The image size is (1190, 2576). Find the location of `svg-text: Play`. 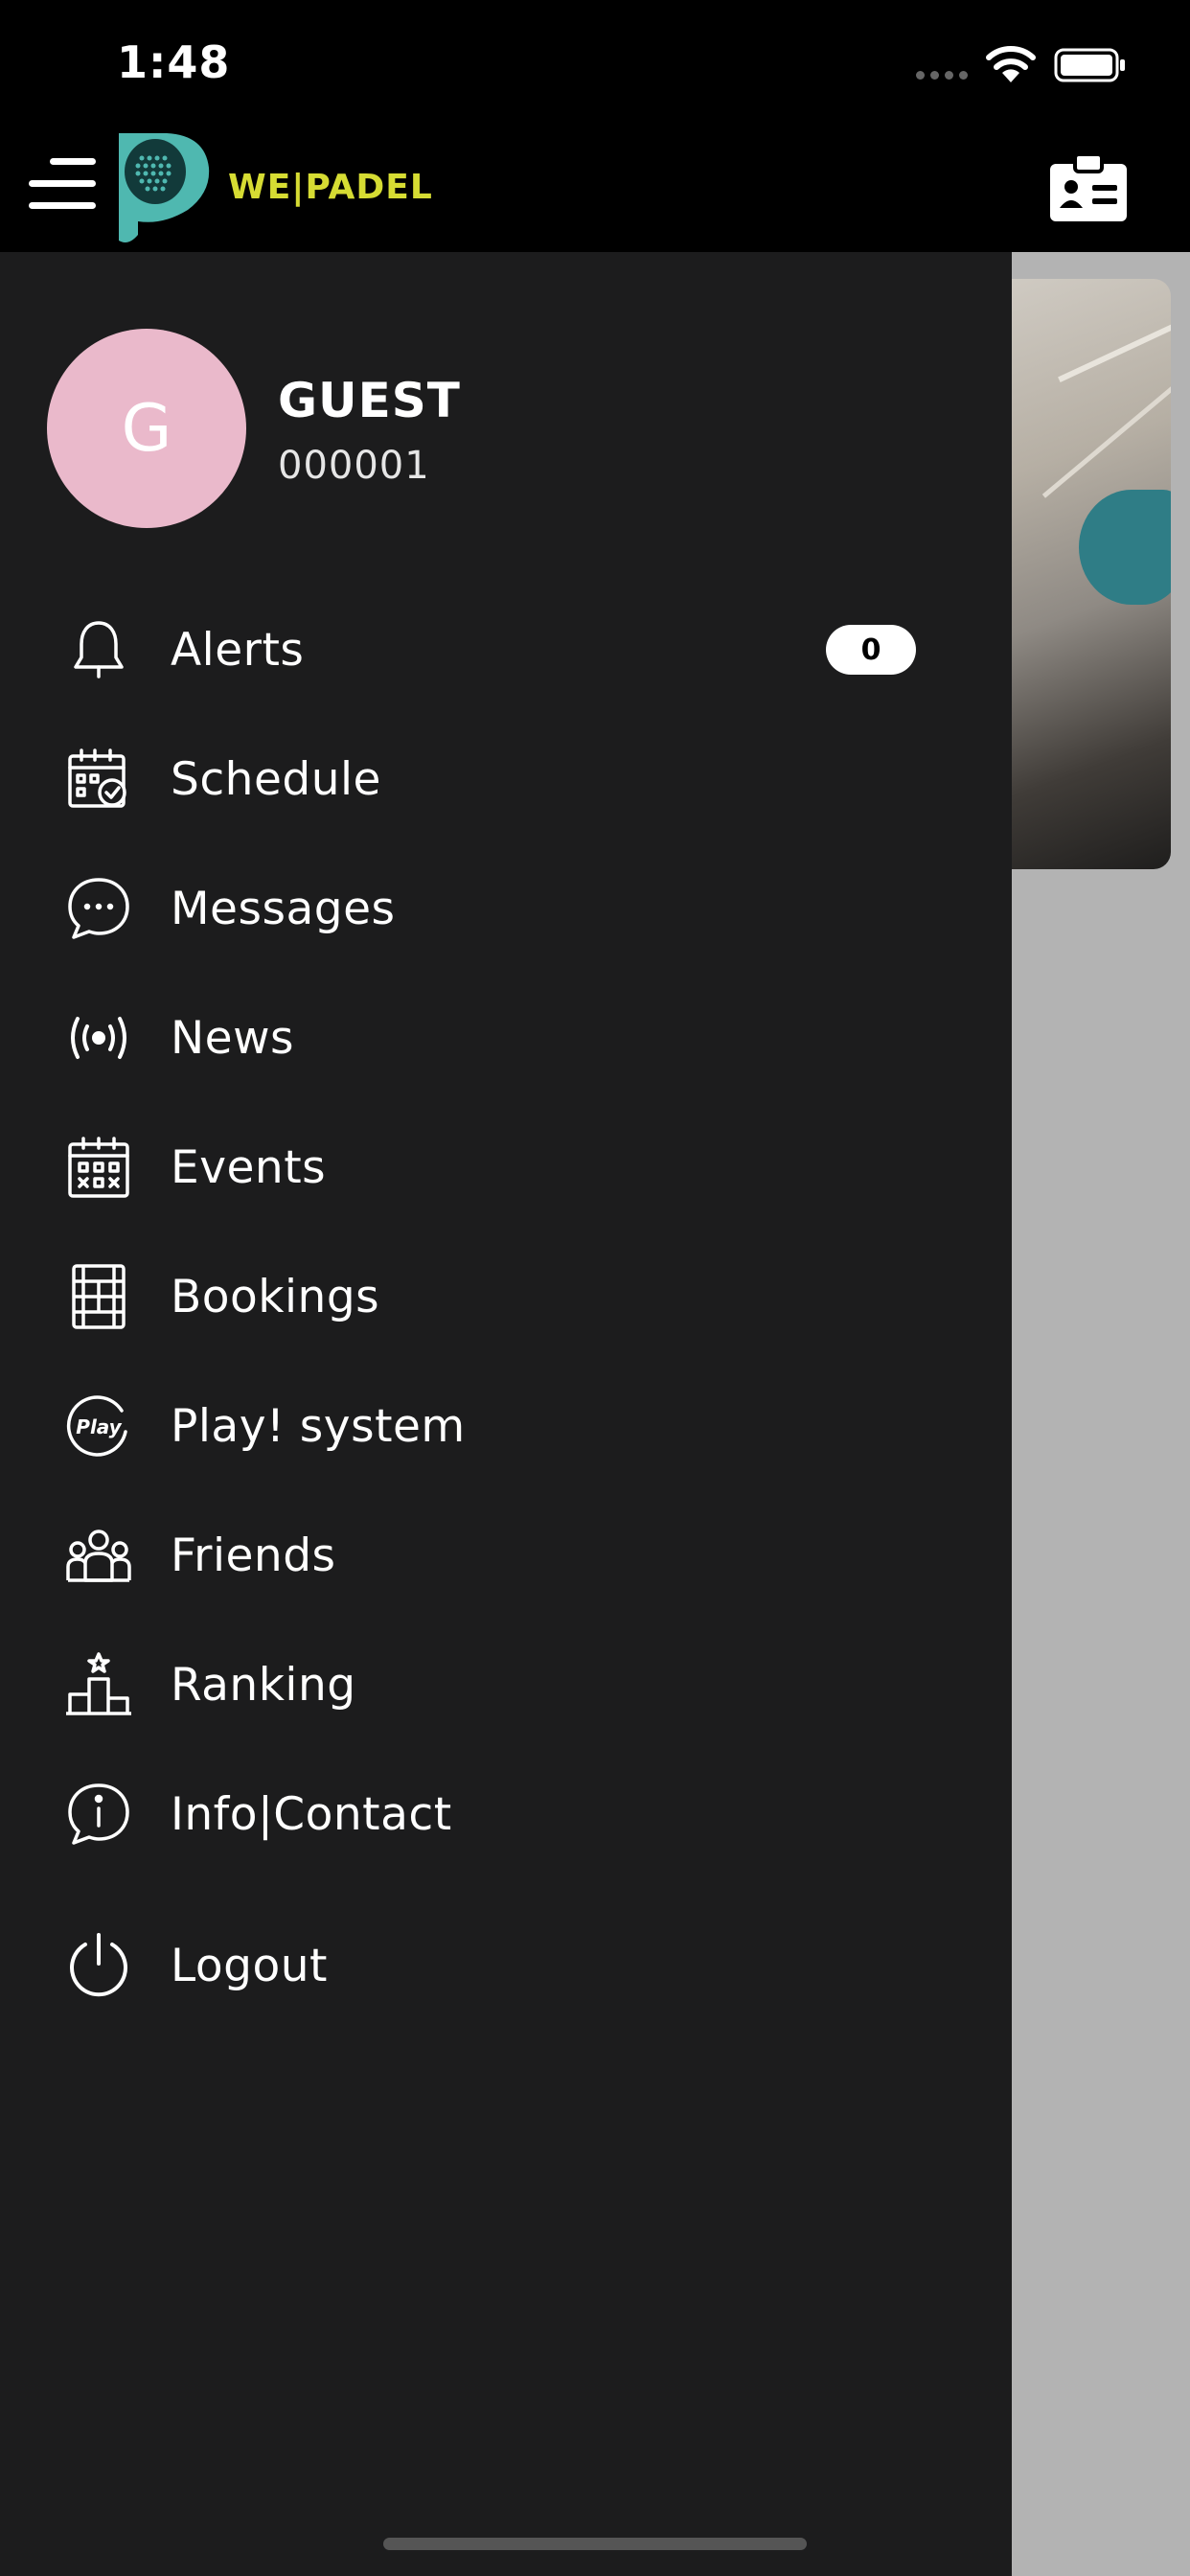

svg-text: Play is located at coordinates (99, 1426).